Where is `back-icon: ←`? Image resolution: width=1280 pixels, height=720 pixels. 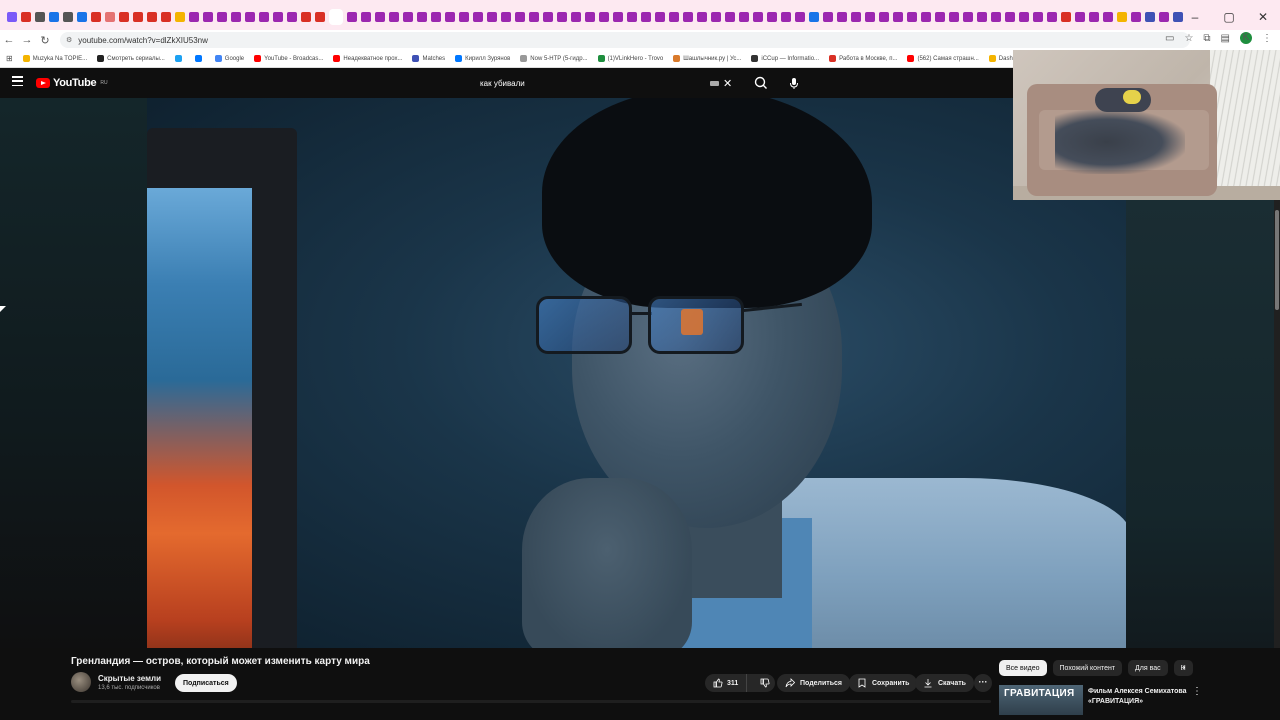 back-icon: ← is located at coordinates (9, 40).